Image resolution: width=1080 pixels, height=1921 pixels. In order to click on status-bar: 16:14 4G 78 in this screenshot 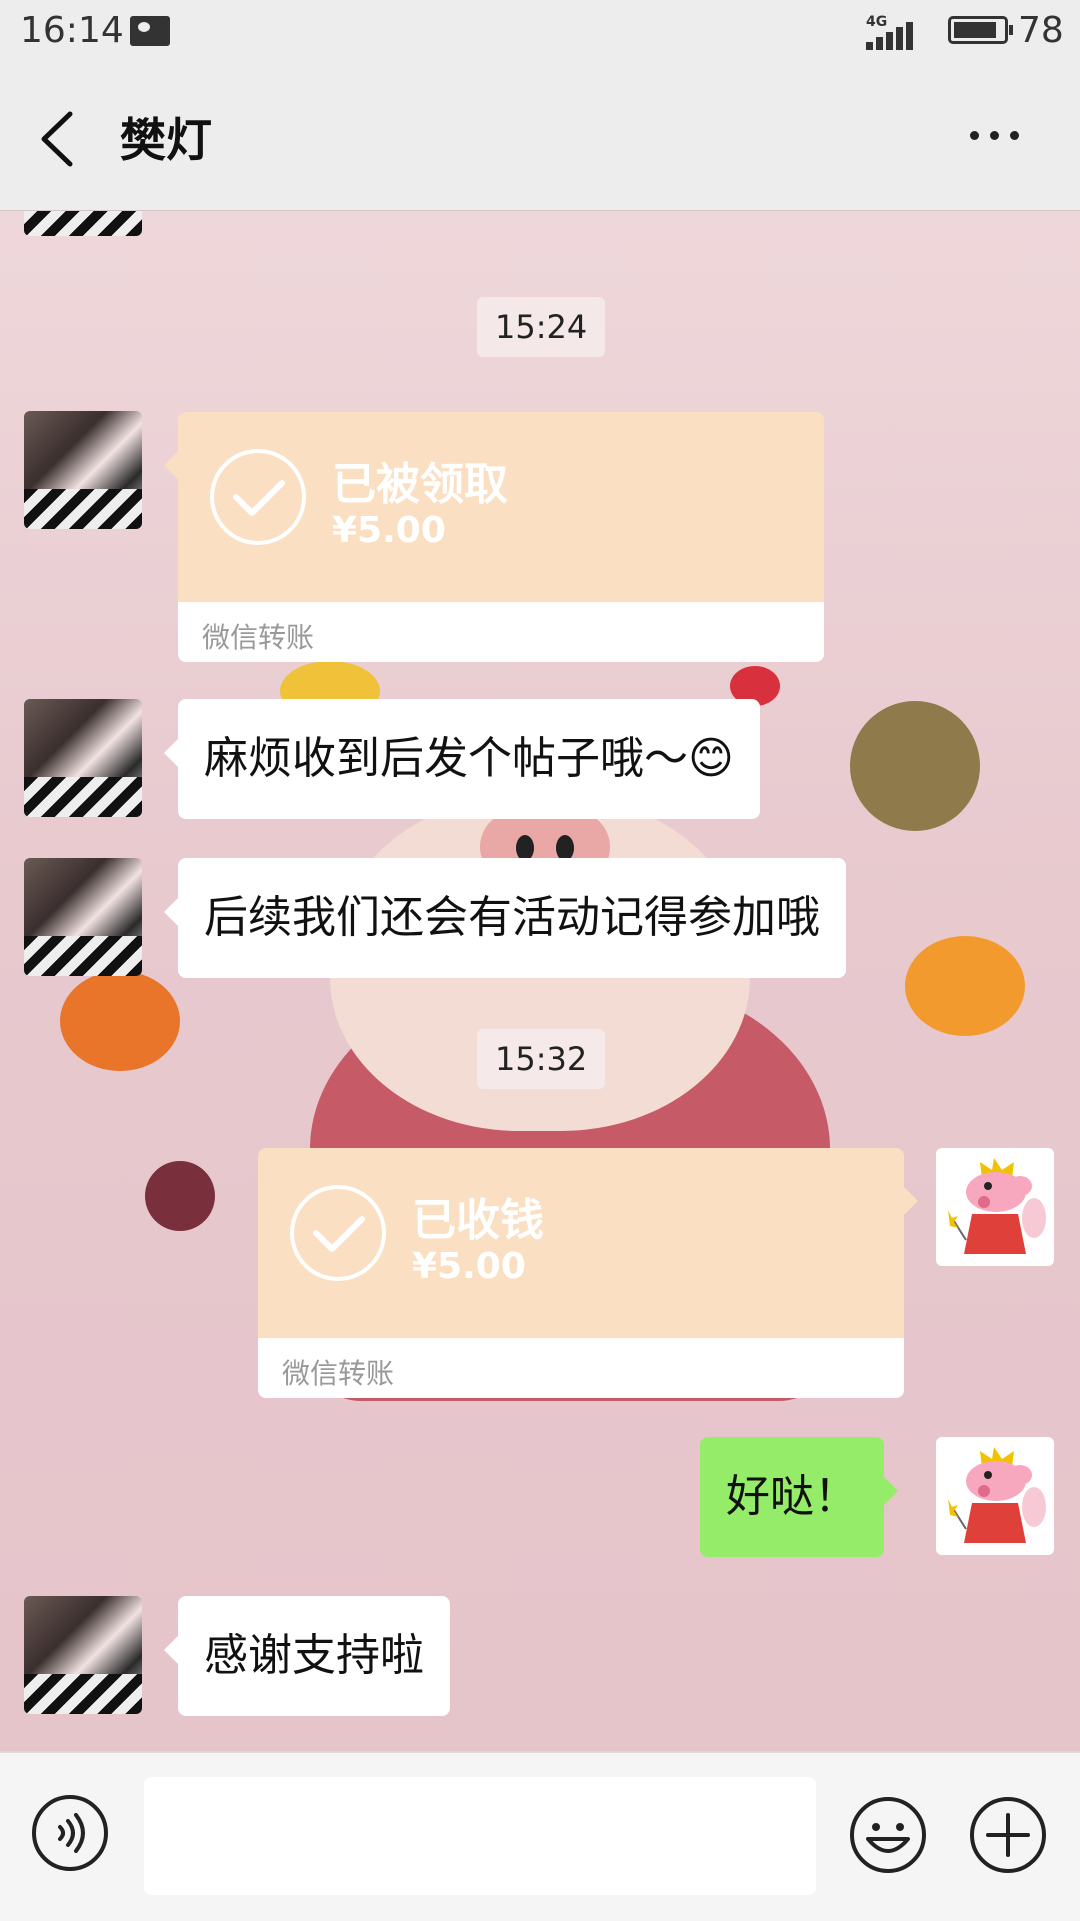, I will do `click(540, 32)`.